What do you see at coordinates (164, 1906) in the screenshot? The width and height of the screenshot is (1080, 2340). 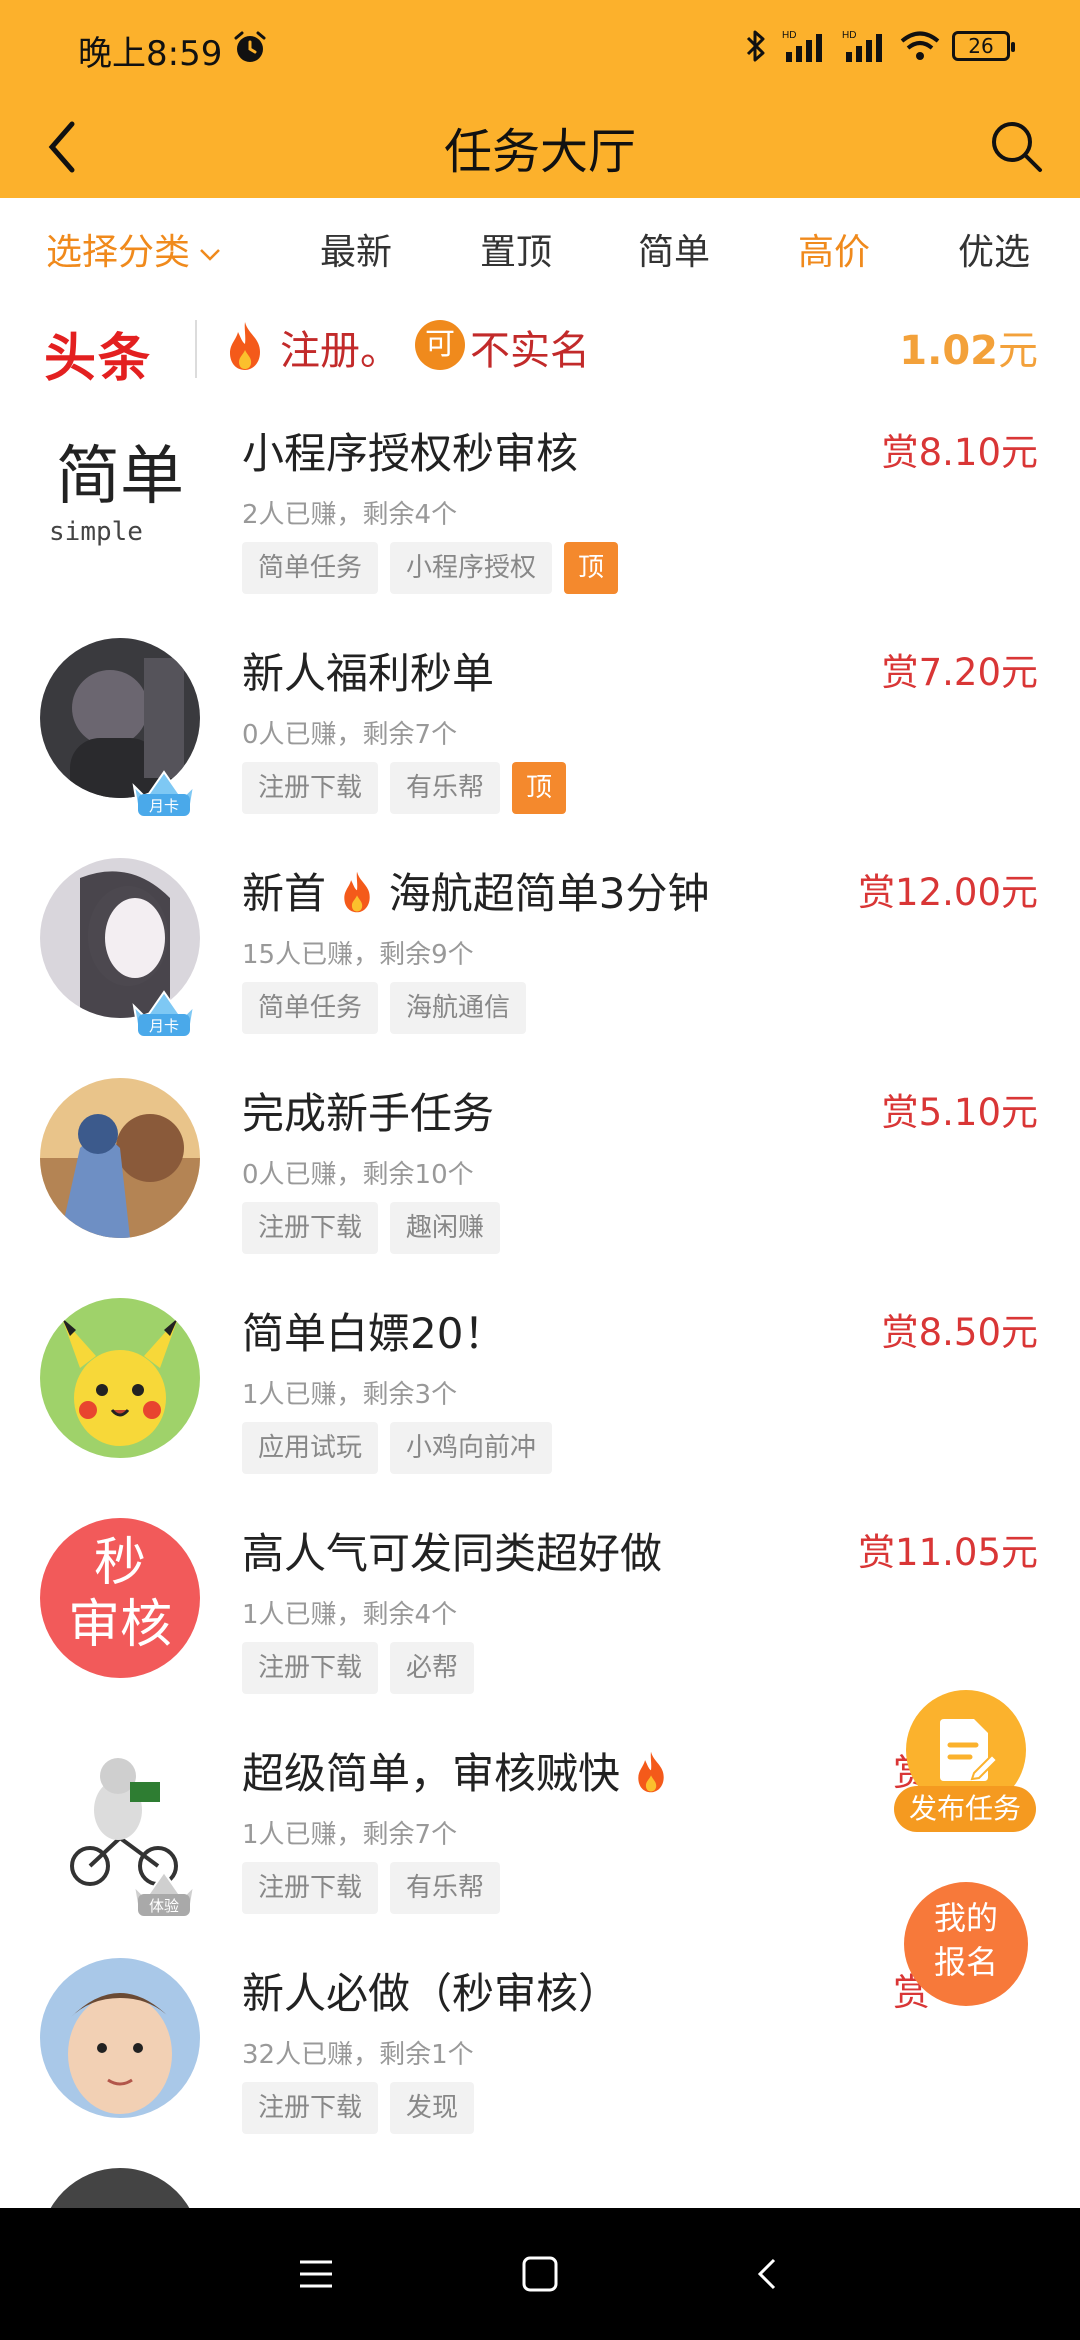 I see `crown-label: 体验` at bounding box center [164, 1906].